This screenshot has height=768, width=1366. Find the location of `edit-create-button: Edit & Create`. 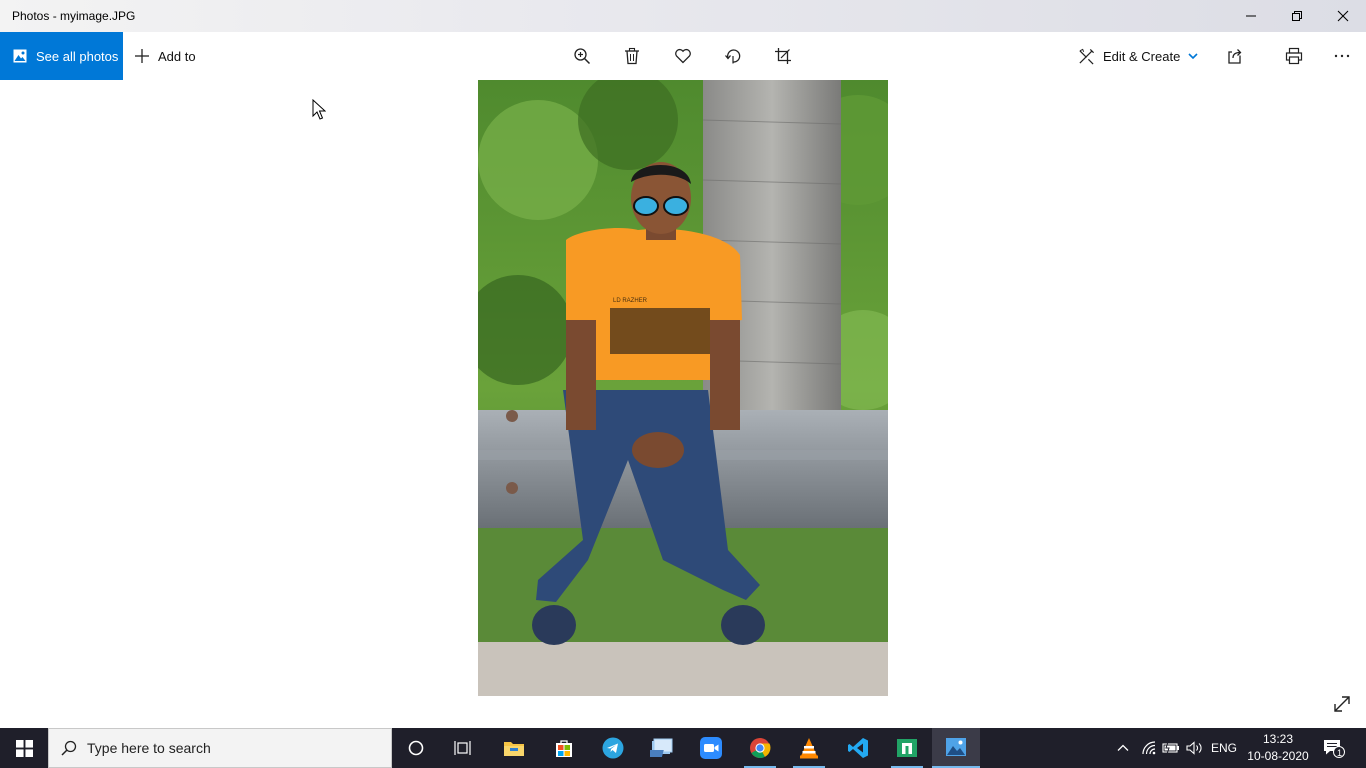

edit-create-button: Edit & Create is located at coordinates (1138, 56).